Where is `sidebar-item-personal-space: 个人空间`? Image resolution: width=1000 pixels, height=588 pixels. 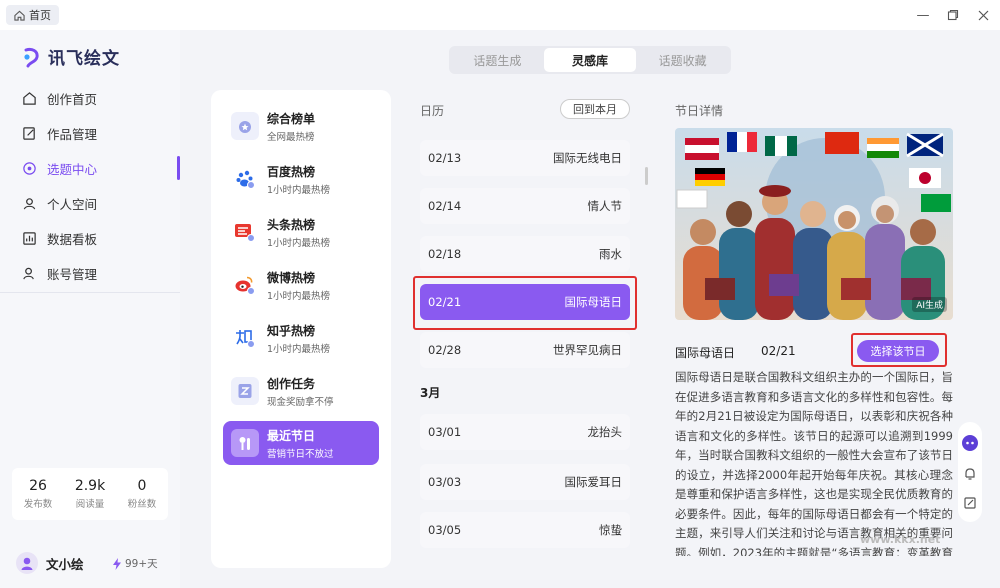 sidebar-item-personal-space: 个人空间 is located at coordinates (90, 203).